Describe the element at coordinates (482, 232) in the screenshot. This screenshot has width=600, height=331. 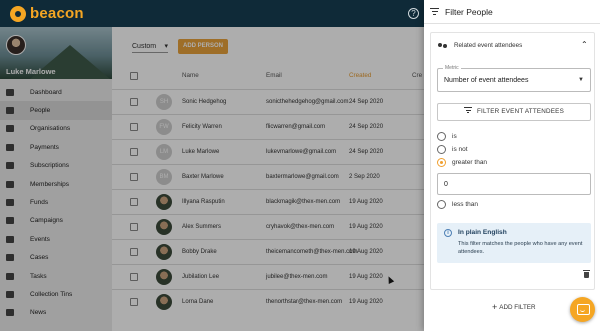
I see `plain-english-title: In plain English` at that location.